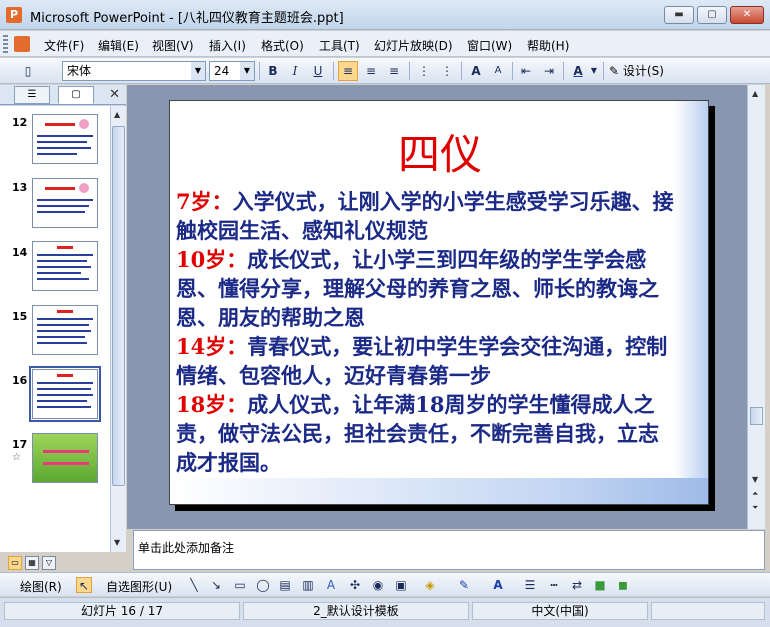  What do you see at coordinates (371, 71) in the screenshot?
I see `align-center-icon: ≡` at bounding box center [371, 71].